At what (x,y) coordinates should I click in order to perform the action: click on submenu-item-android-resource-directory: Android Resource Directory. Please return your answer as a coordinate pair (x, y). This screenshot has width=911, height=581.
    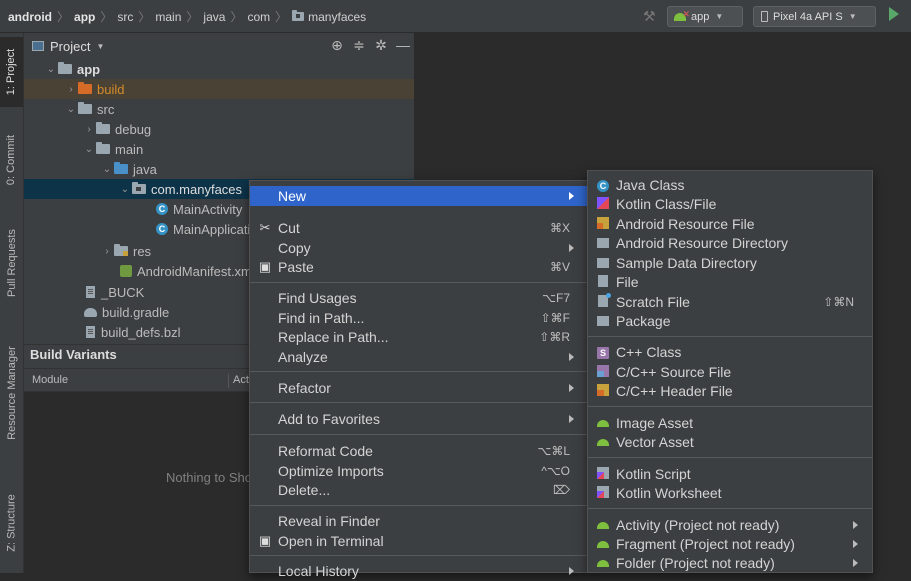
    Looking at the image, I should click on (730, 243).